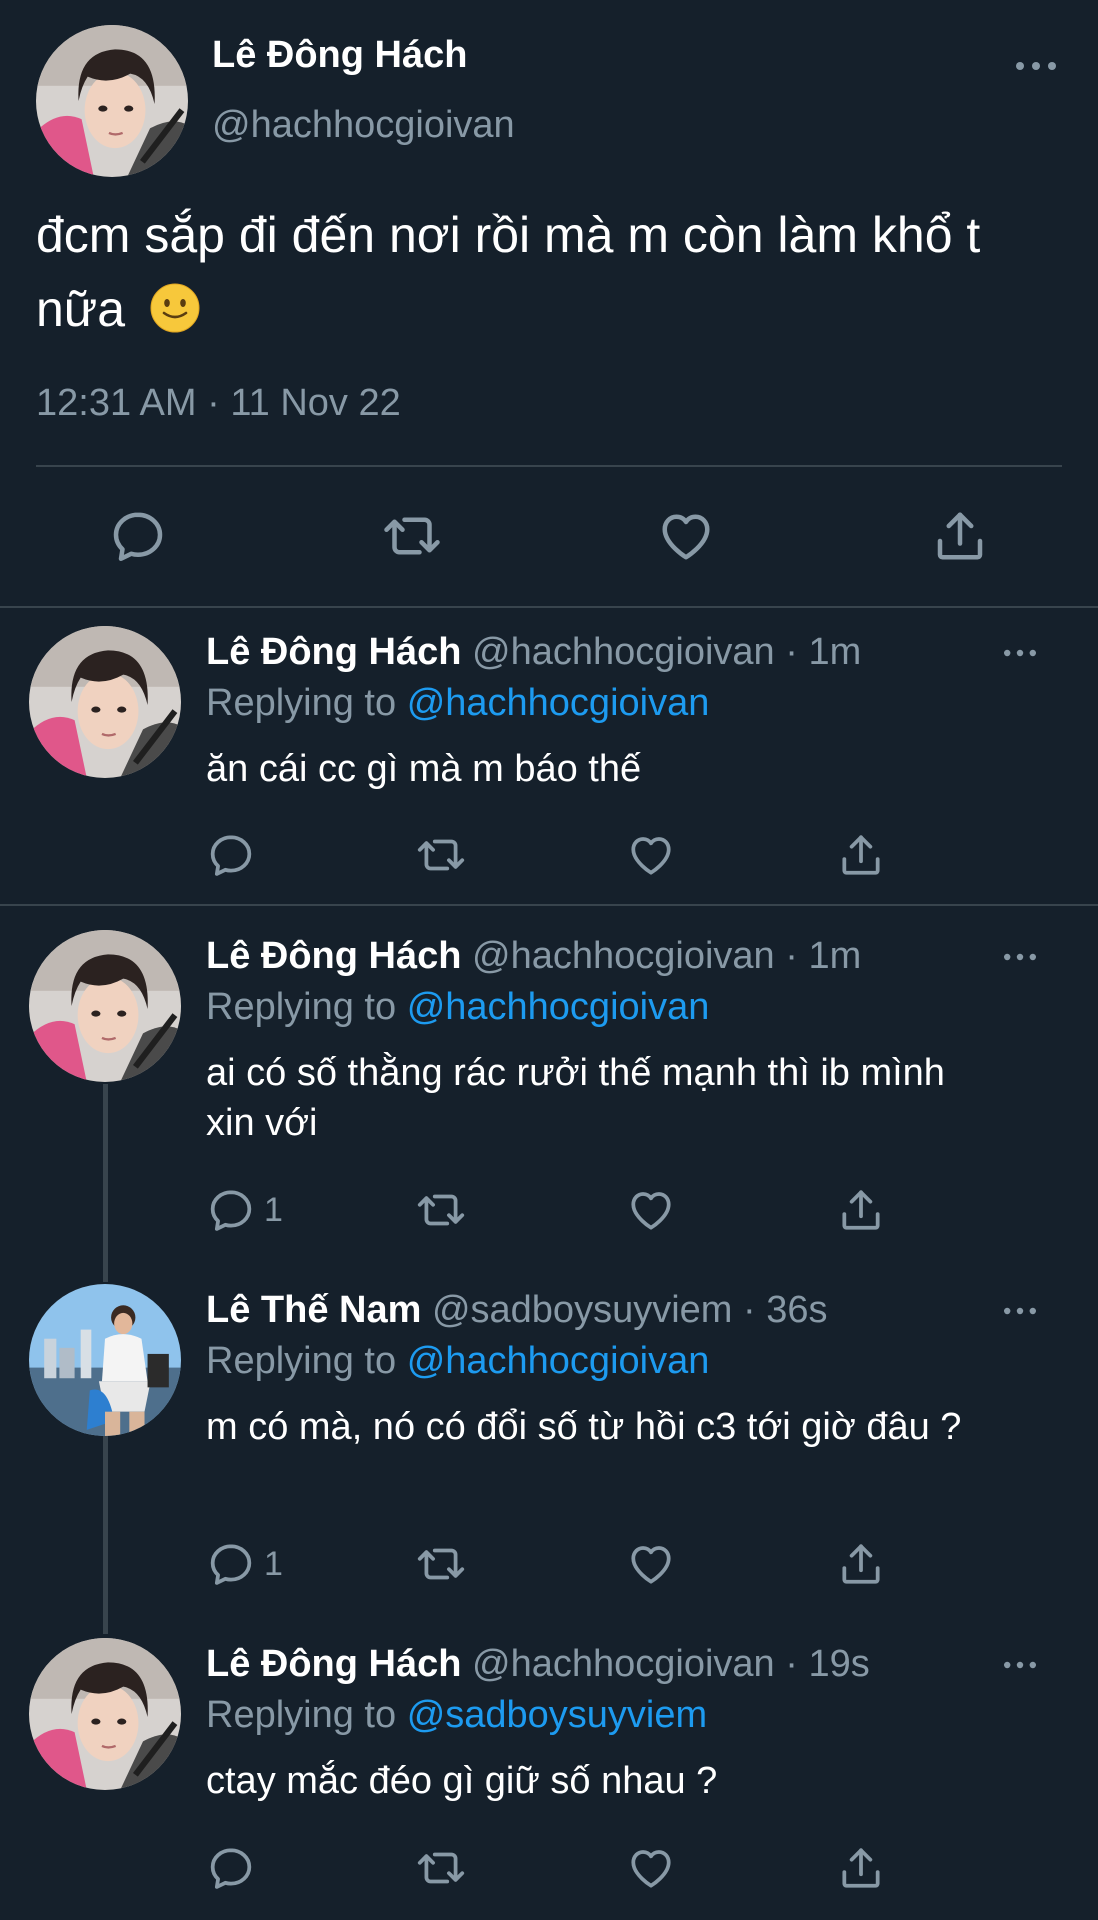 The image size is (1098, 1920). I want to click on main-tweet-avatar, so click(112, 101).